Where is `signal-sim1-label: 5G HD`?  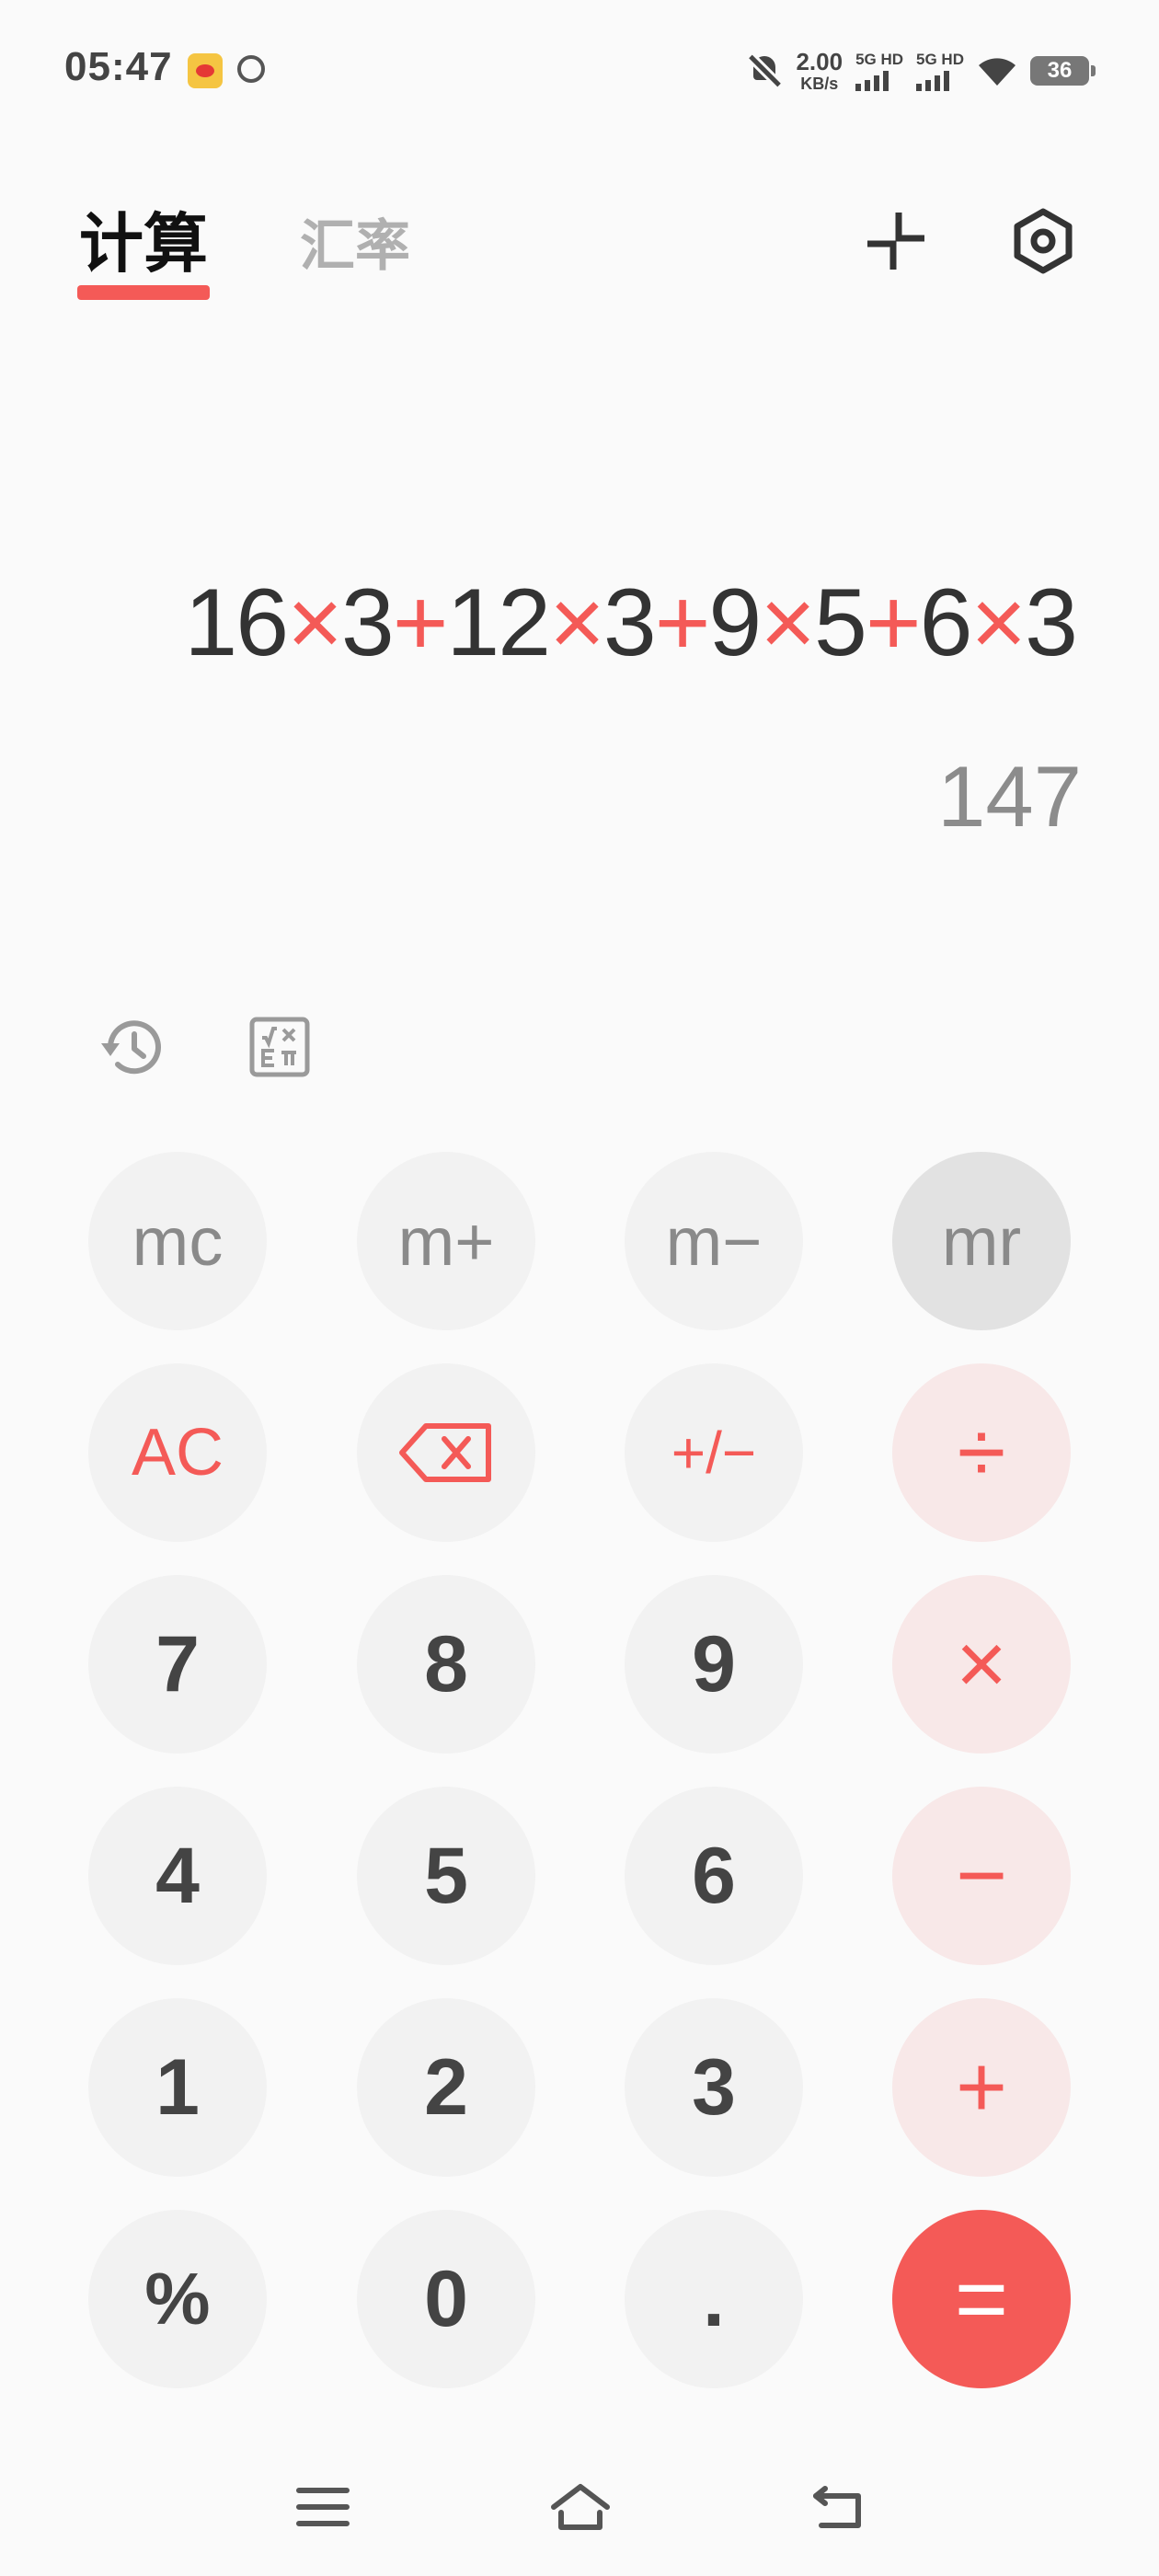 signal-sim1-label: 5G HD is located at coordinates (879, 59).